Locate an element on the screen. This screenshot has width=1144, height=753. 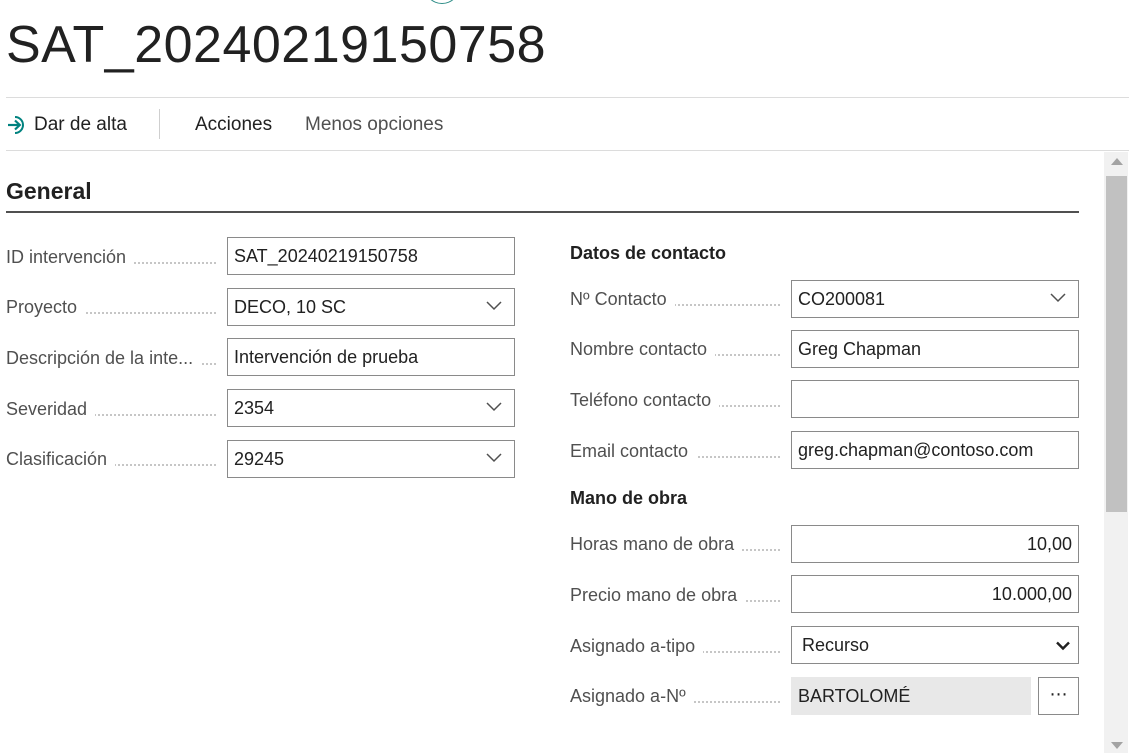
description-field: Intervención de prueba is located at coordinates (371, 357).